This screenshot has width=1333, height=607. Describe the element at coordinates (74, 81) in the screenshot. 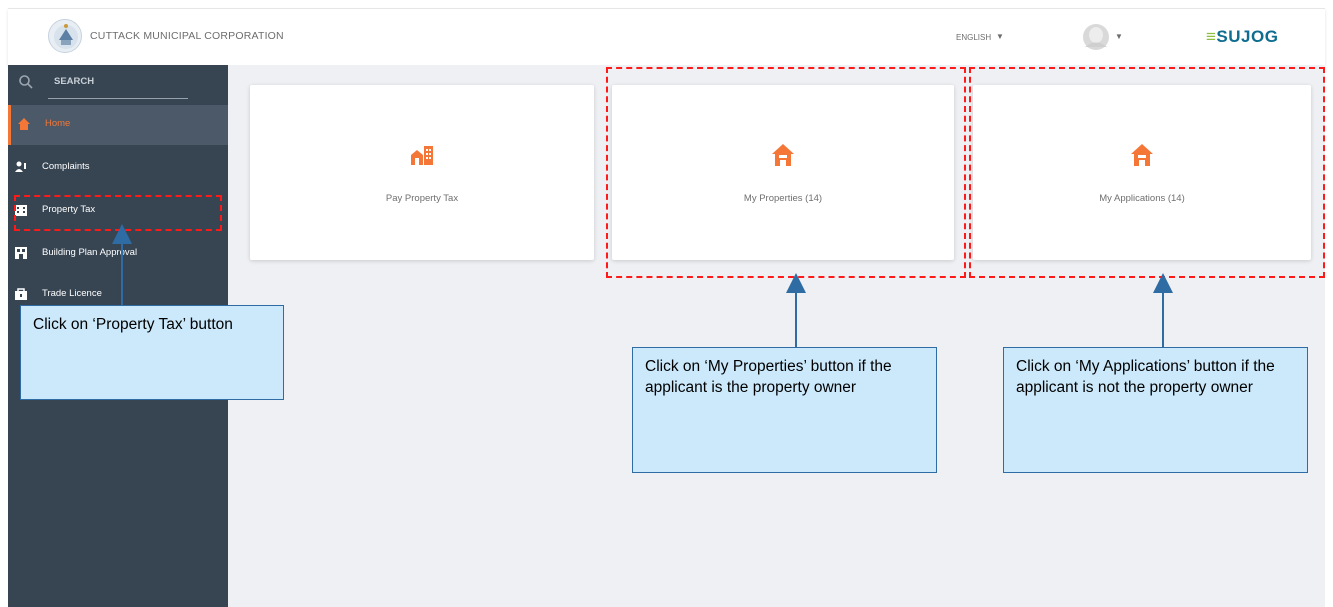

I see `search-label: SEARCH` at that location.